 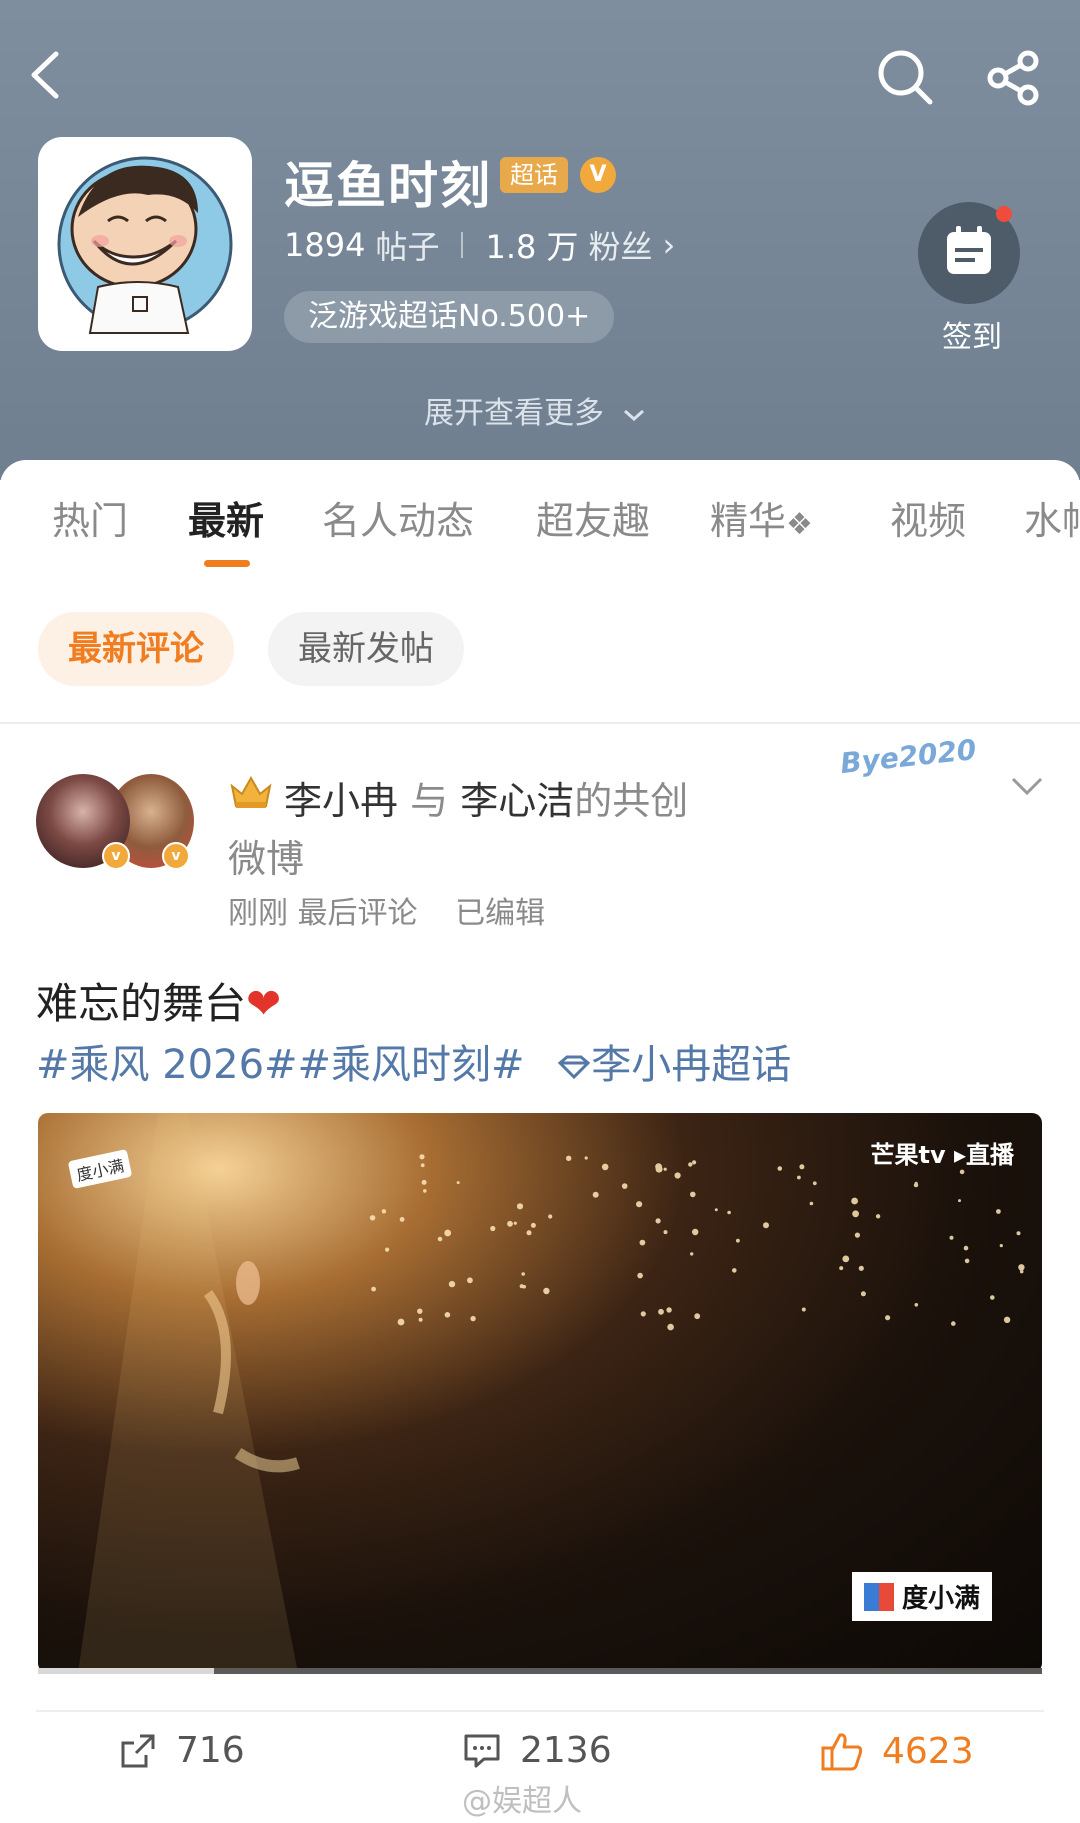 What do you see at coordinates (138, 1750) in the screenshot?
I see `repost-icon` at bounding box center [138, 1750].